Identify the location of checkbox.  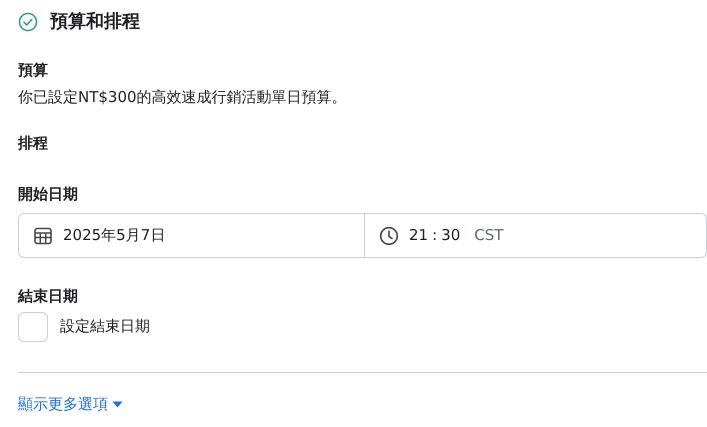
(33, 327).